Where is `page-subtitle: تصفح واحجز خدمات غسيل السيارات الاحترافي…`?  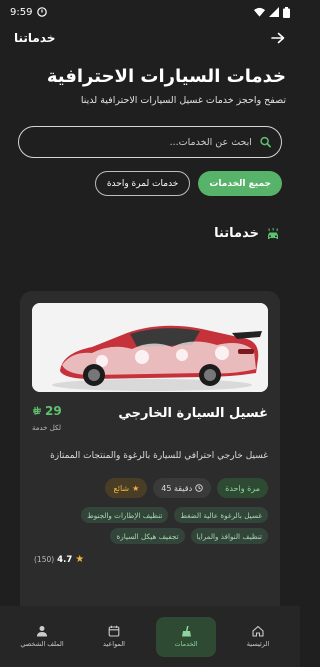
page-subtitle: تصفح واحجز خدمات غسيل السيارات الاحترافي… is located at coordinates (183, 100).